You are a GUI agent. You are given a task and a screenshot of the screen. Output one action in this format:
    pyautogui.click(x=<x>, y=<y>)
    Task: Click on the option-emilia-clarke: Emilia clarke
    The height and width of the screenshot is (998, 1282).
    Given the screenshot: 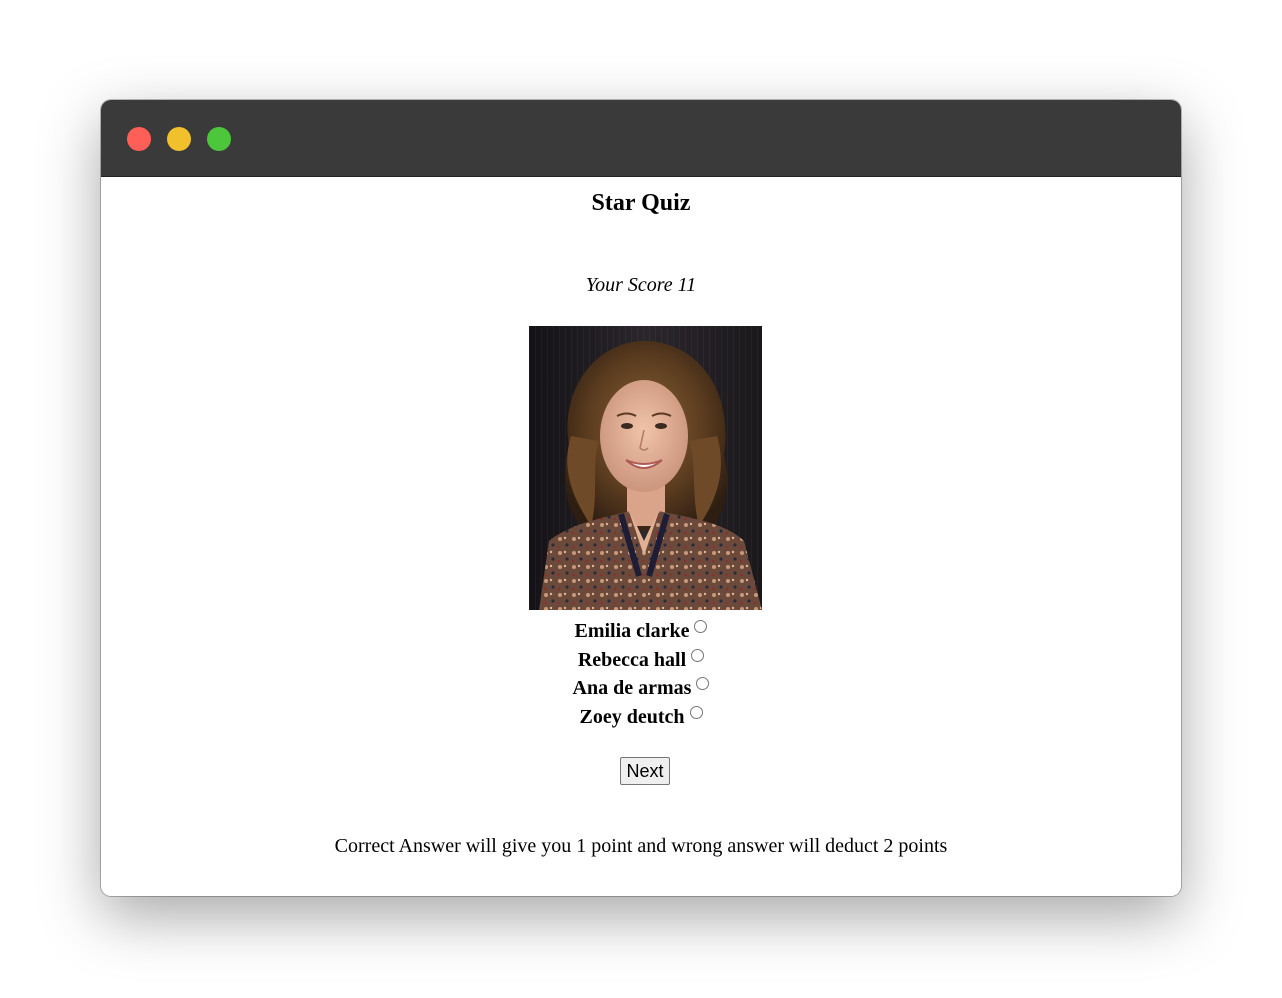 What is the action you would take?
    pyautogui.click(x=641, y=631)
    